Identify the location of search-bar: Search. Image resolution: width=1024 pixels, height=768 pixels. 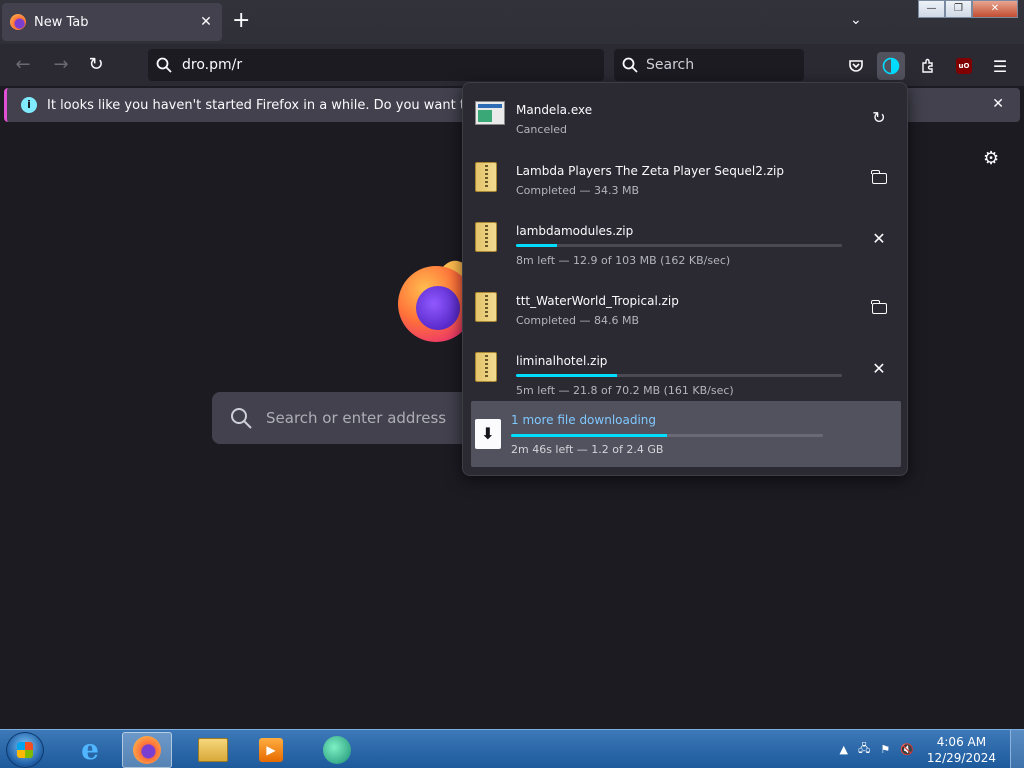
(709, 65).